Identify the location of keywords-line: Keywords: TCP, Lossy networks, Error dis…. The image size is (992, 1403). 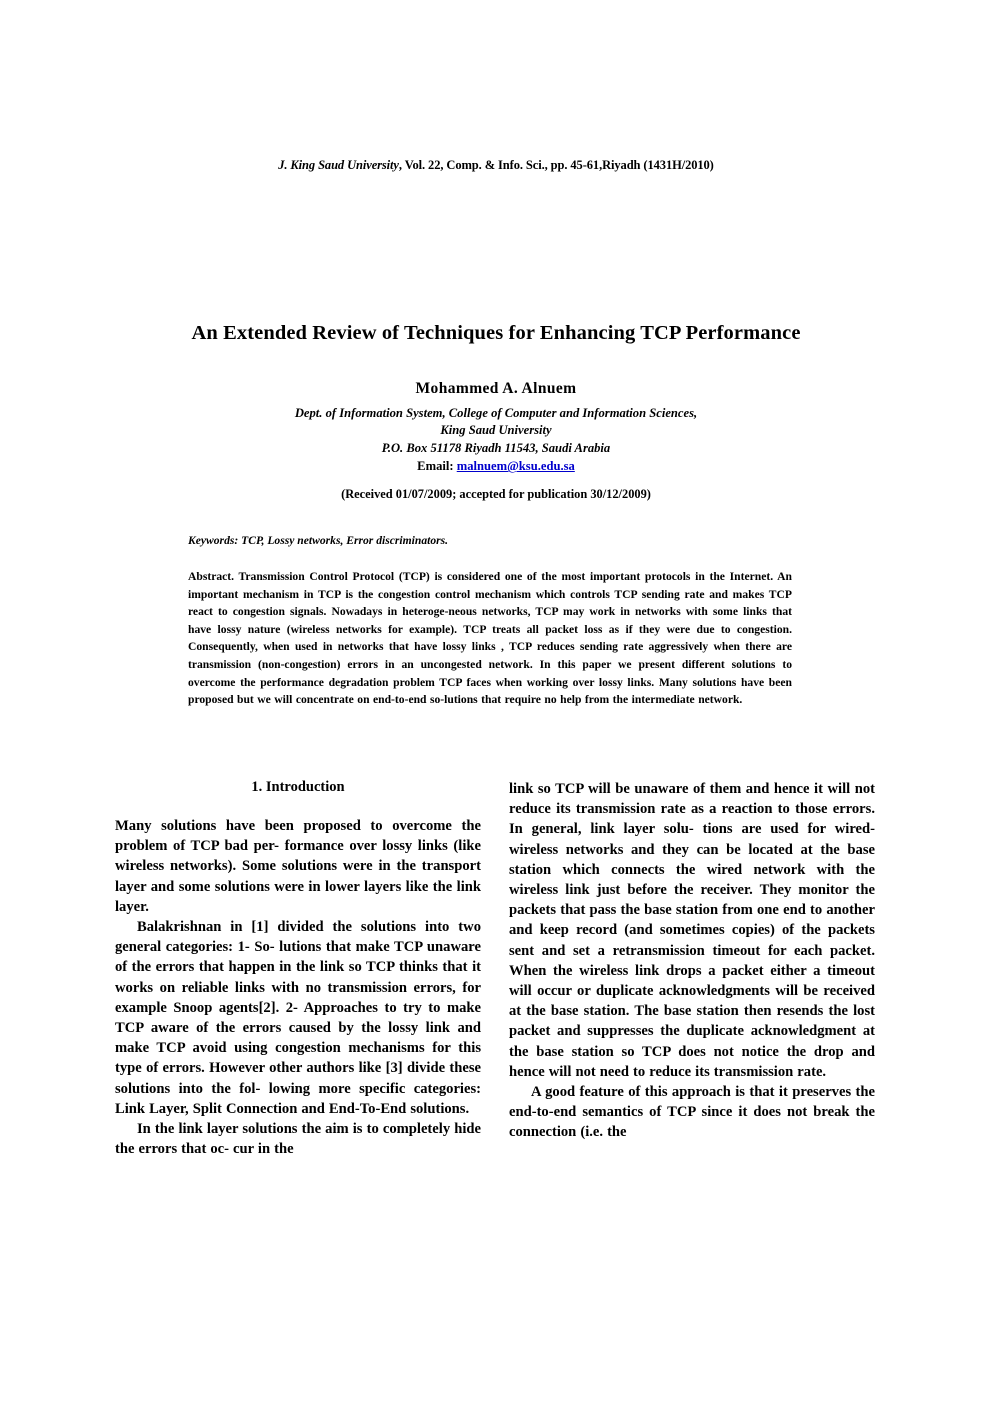
(496, 540).